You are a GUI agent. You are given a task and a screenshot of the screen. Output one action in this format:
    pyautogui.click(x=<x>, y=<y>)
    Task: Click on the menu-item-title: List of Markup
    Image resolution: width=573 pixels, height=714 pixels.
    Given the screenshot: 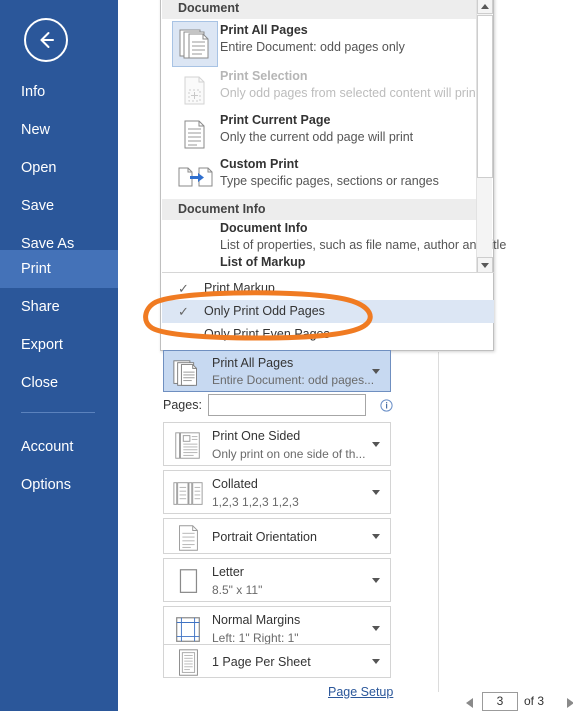 What is the action you would take?
    pyautogui.click(x=263, y=262)
    